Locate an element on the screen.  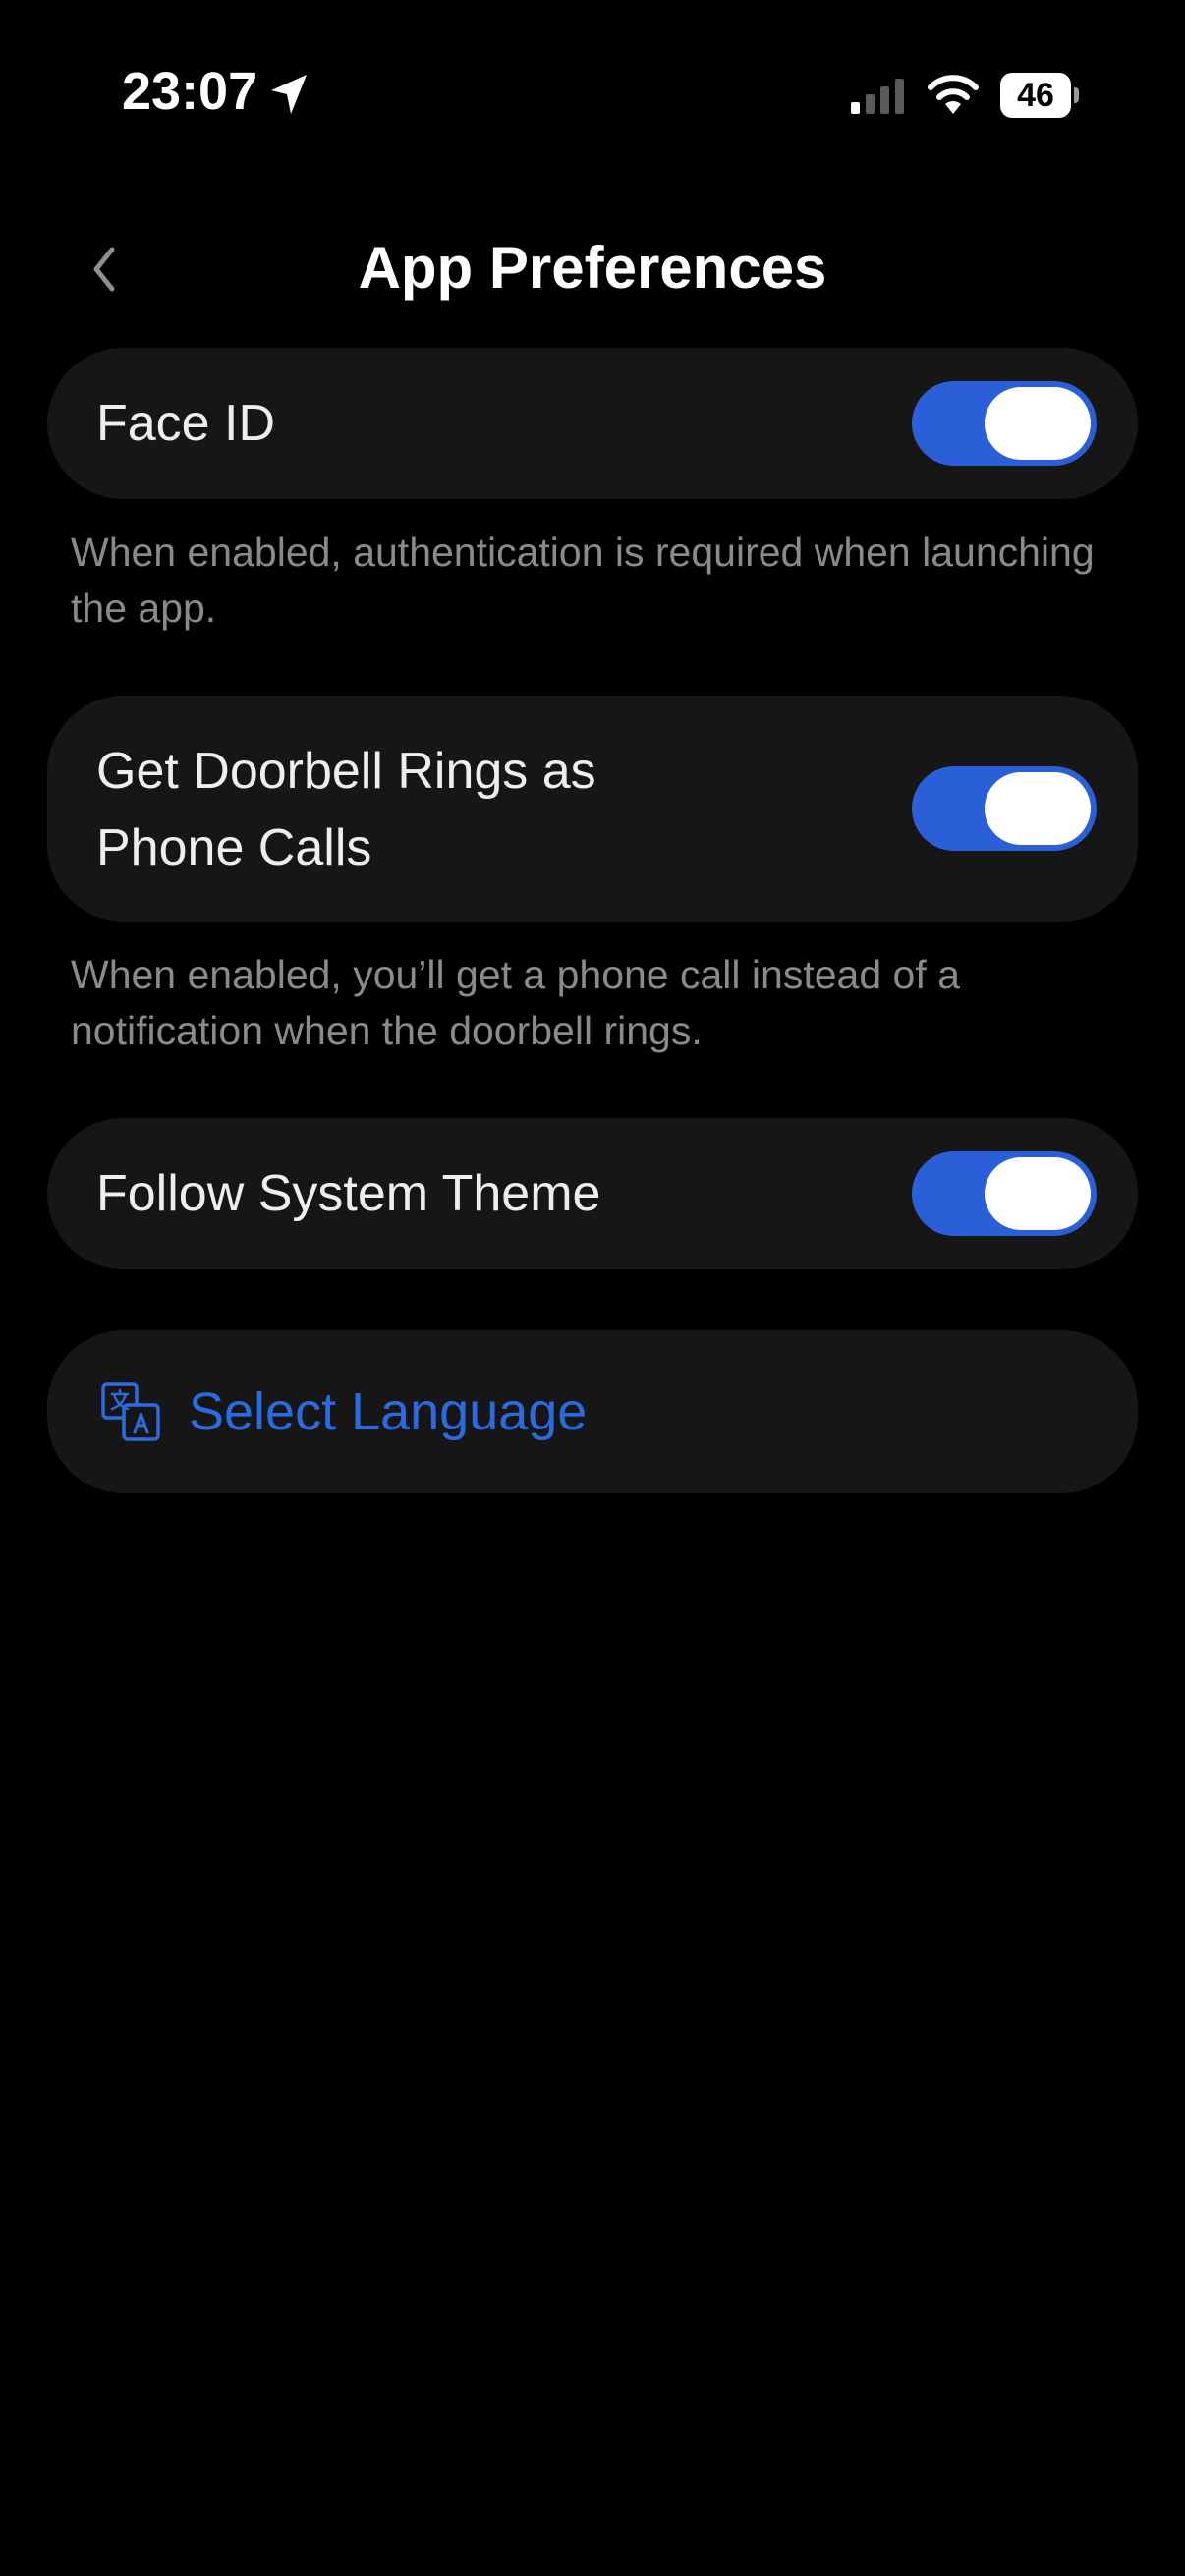
system-theme-toggle is located at coordinates (1005, 1193).